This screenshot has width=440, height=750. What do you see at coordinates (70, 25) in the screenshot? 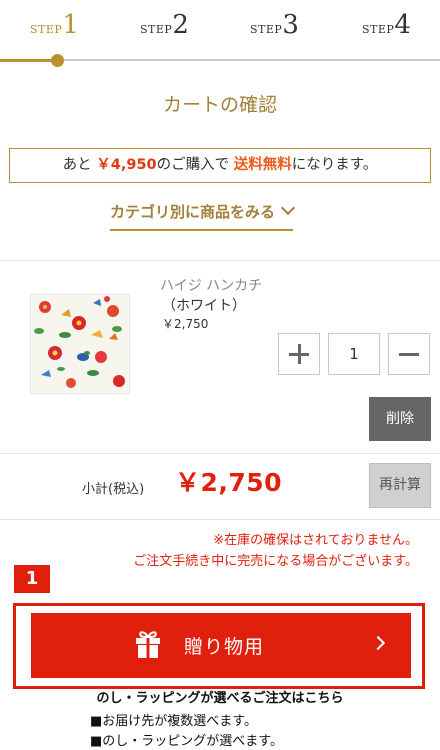
I see `step-1-number: 1` at bounding box center [70, 25].